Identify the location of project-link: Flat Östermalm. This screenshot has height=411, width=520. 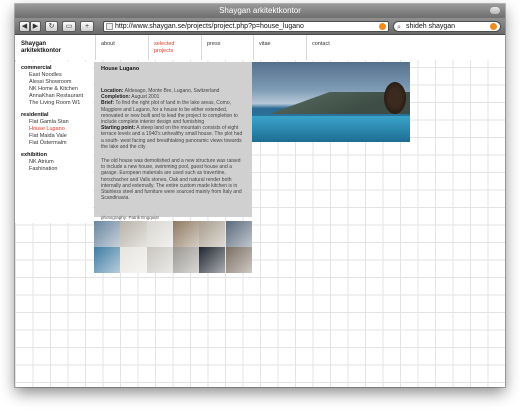
(48, 143).